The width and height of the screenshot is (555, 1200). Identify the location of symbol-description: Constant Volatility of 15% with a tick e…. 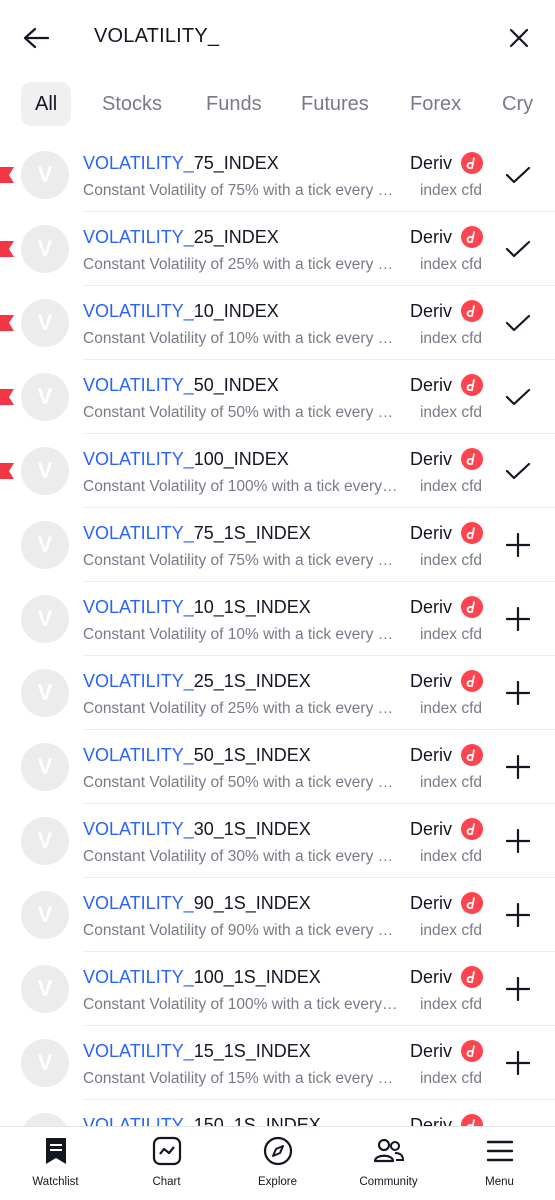
(240, 1078).